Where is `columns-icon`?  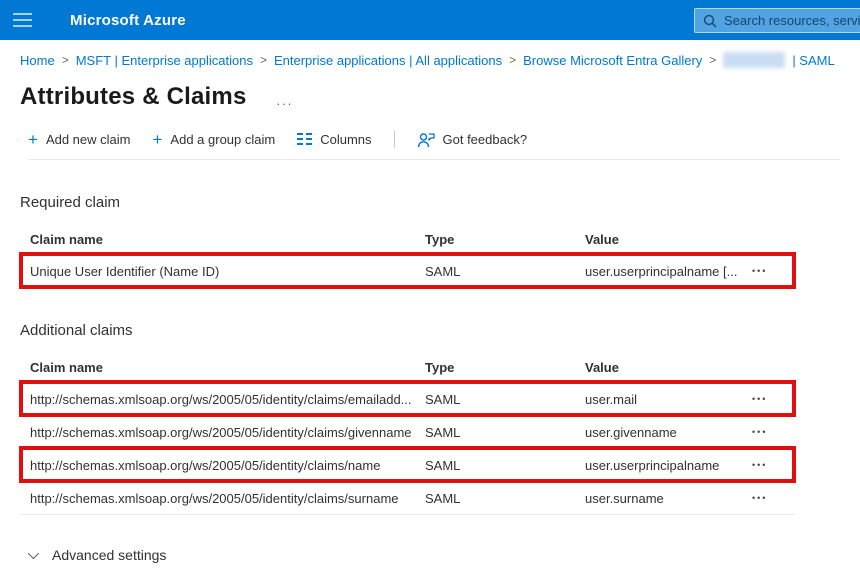 columns-icon is located at coordinates (305, 139).